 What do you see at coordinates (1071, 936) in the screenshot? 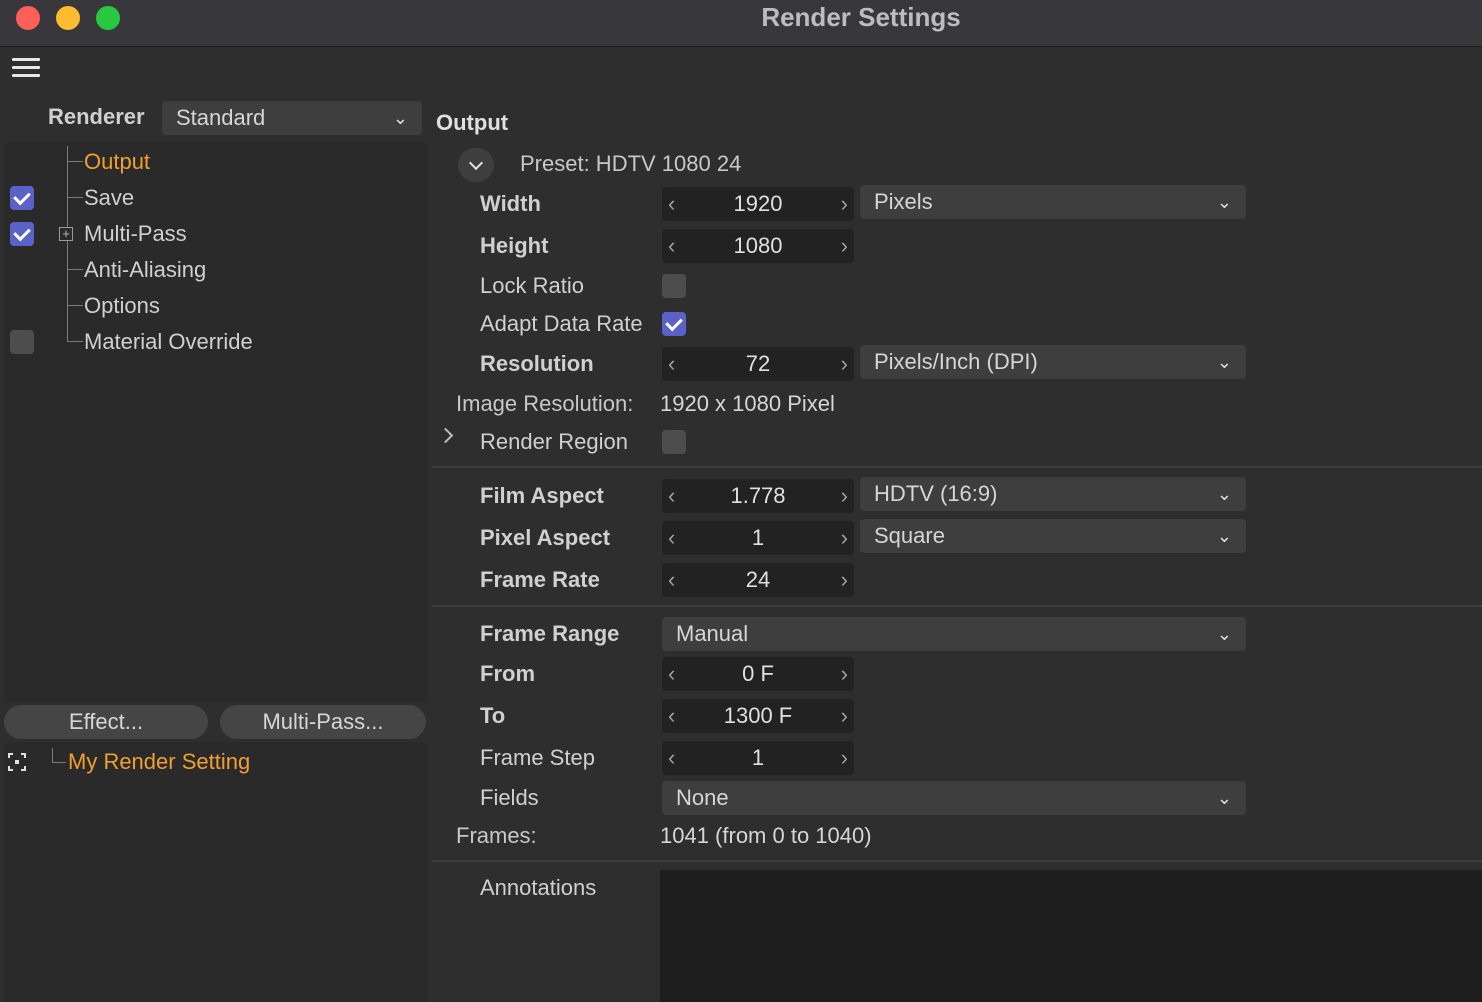
I see `annotations-textarea` at bounding box center [1071, 936].